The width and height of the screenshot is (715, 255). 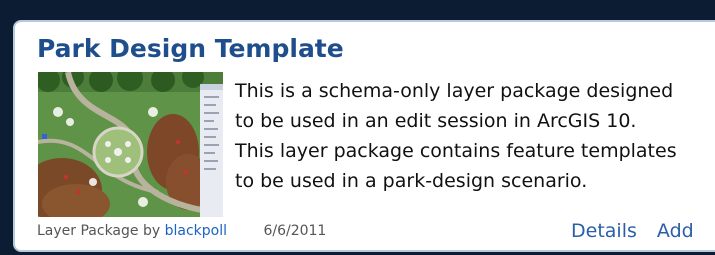 What do you see at coordinates (190, 48) in the screenshot?
I see `item-title: Park Design Template` at bounding box center [190, 48].